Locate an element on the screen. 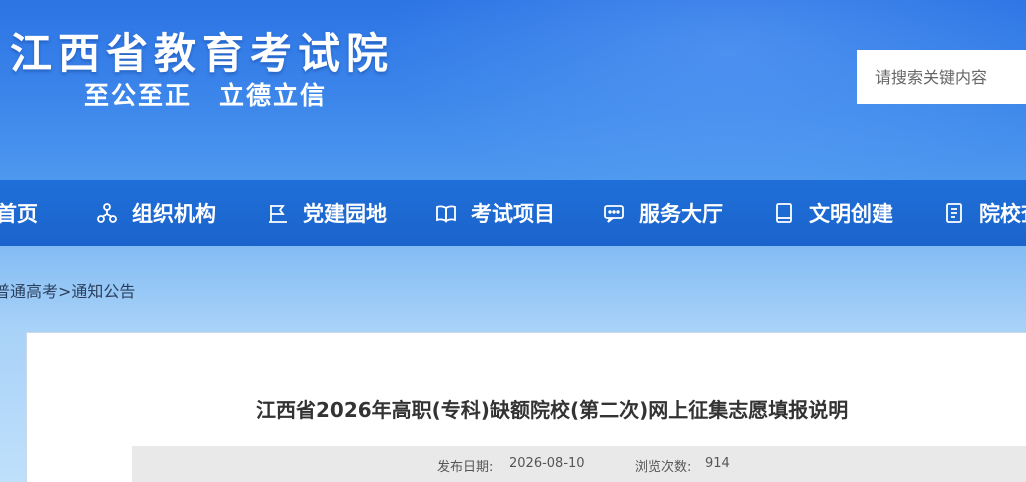 Image resolution: width=1026 pixels, height=482 pixels. nav-item-label: 考试项目 is located at coordinates (513, 214).